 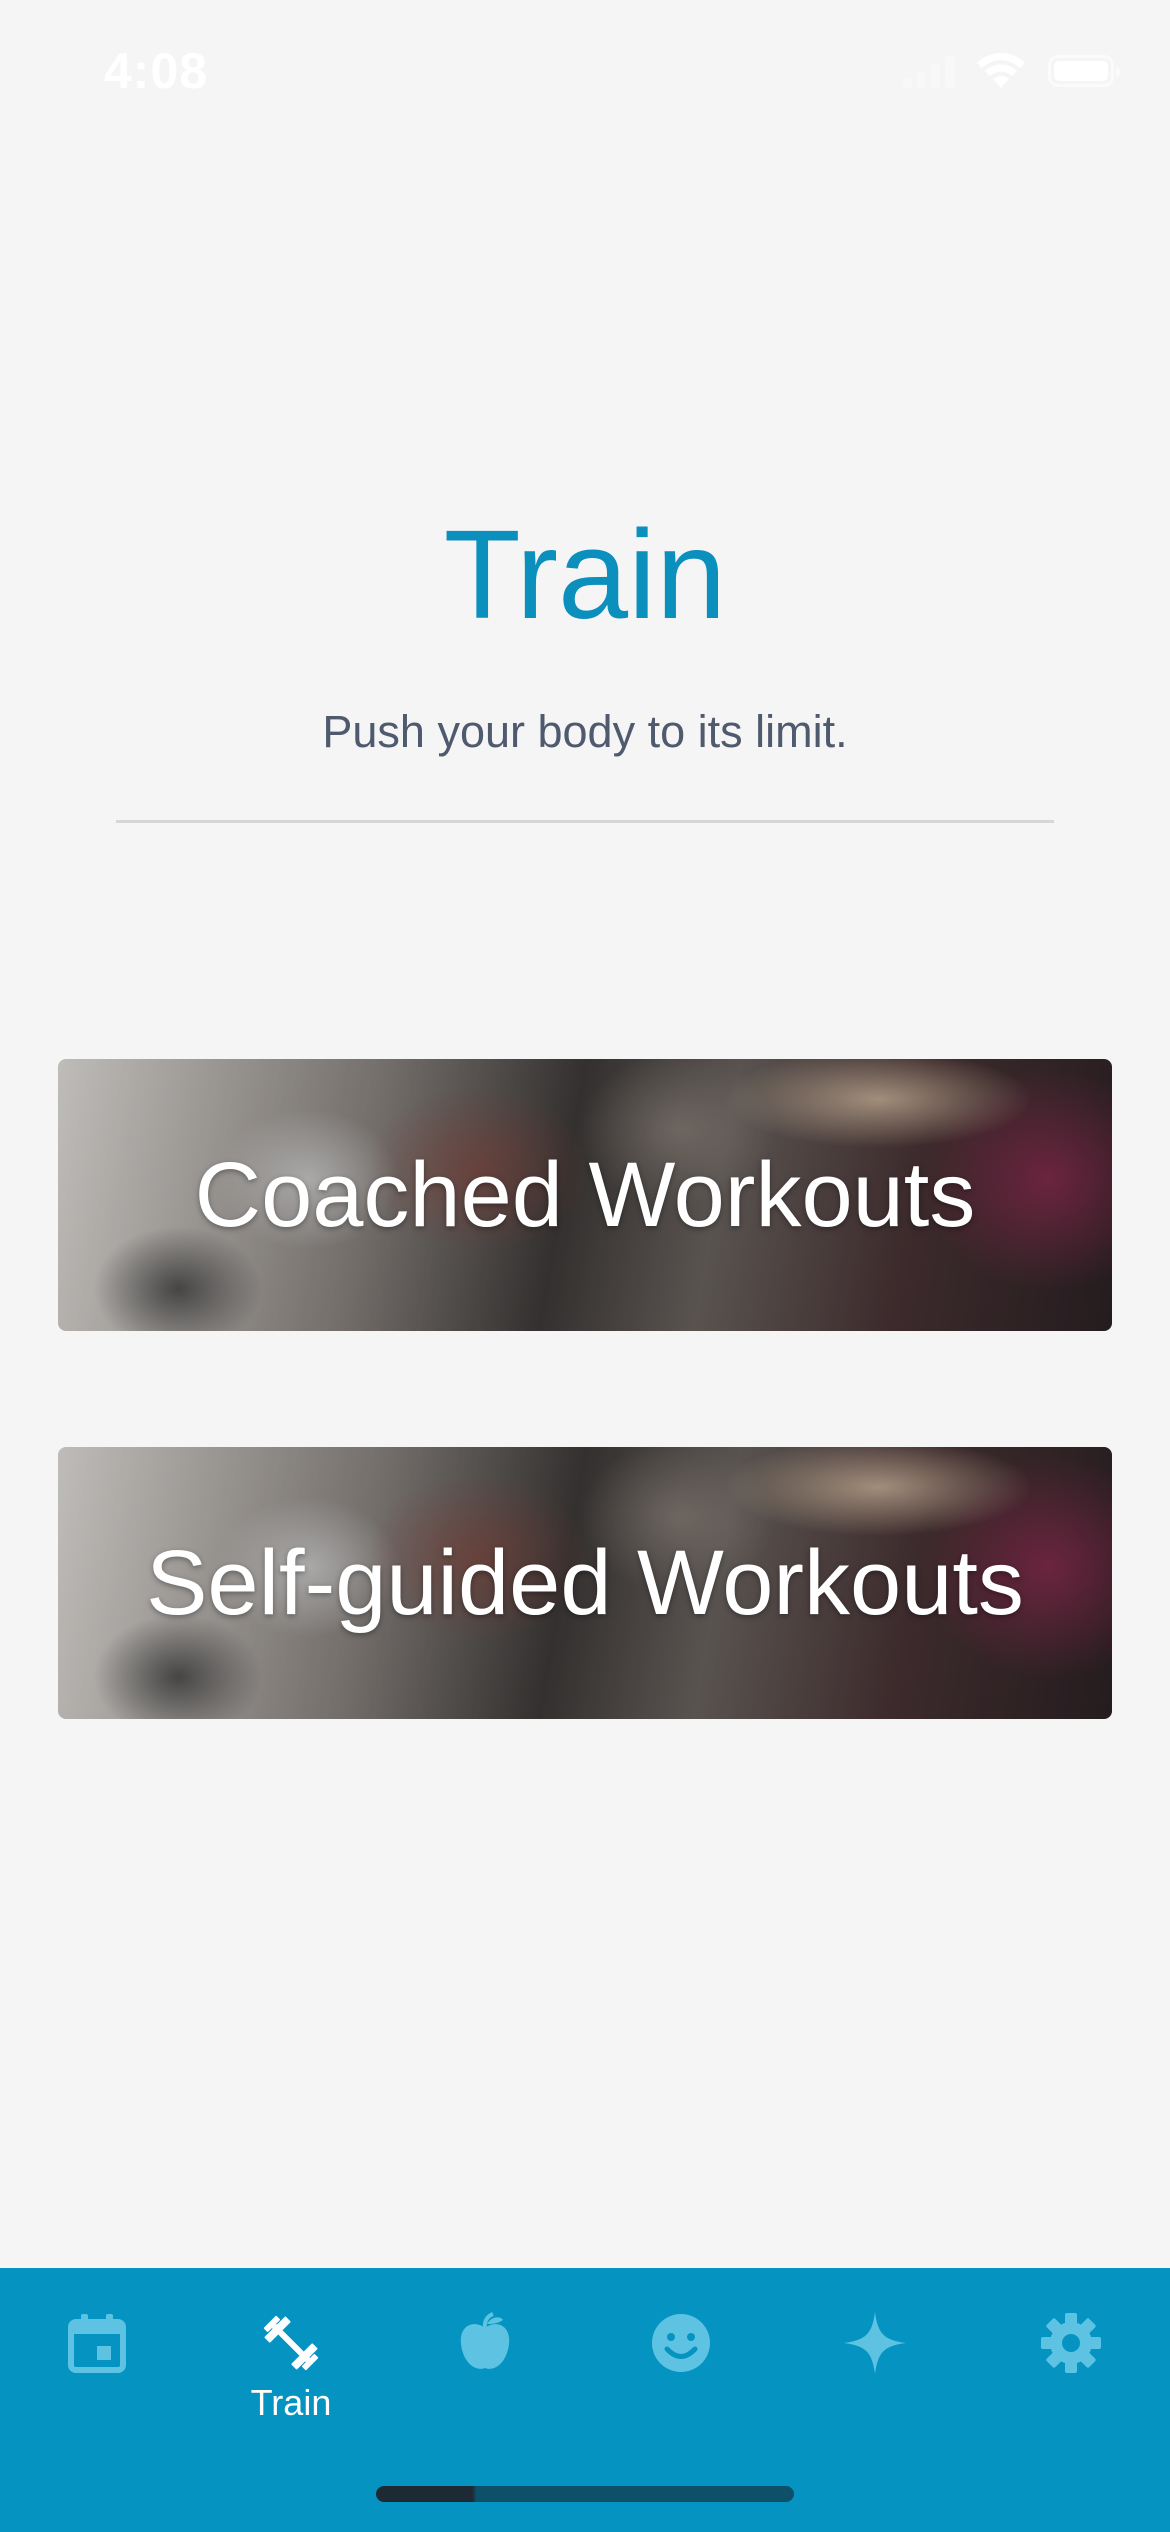 What do you see at coordinates (875, 2343) in the screenshot?
I see `sparkle-icon` at bounding box center [875, 2343].